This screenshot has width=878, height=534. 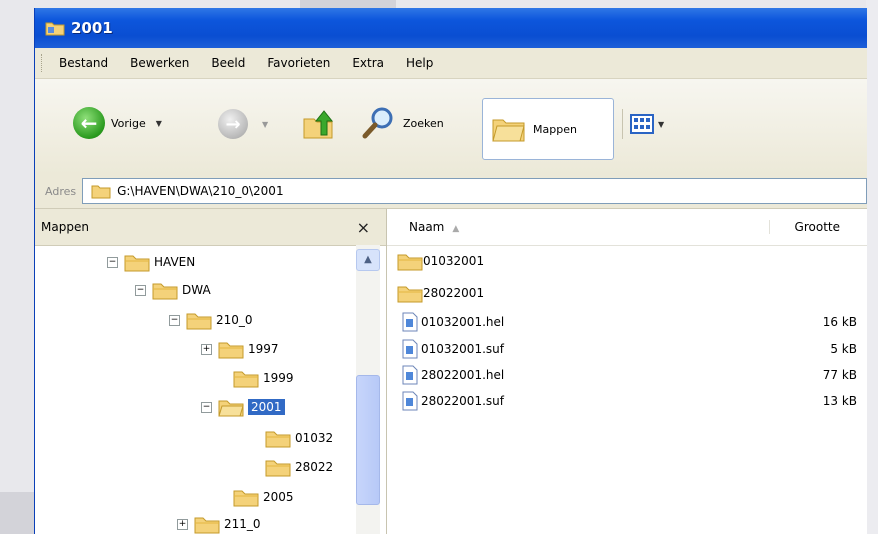 What do you see at coordinates (462, 401) in the screenshot?
I see `file-name: 28022001.suf` at bounding box center [462, 401].